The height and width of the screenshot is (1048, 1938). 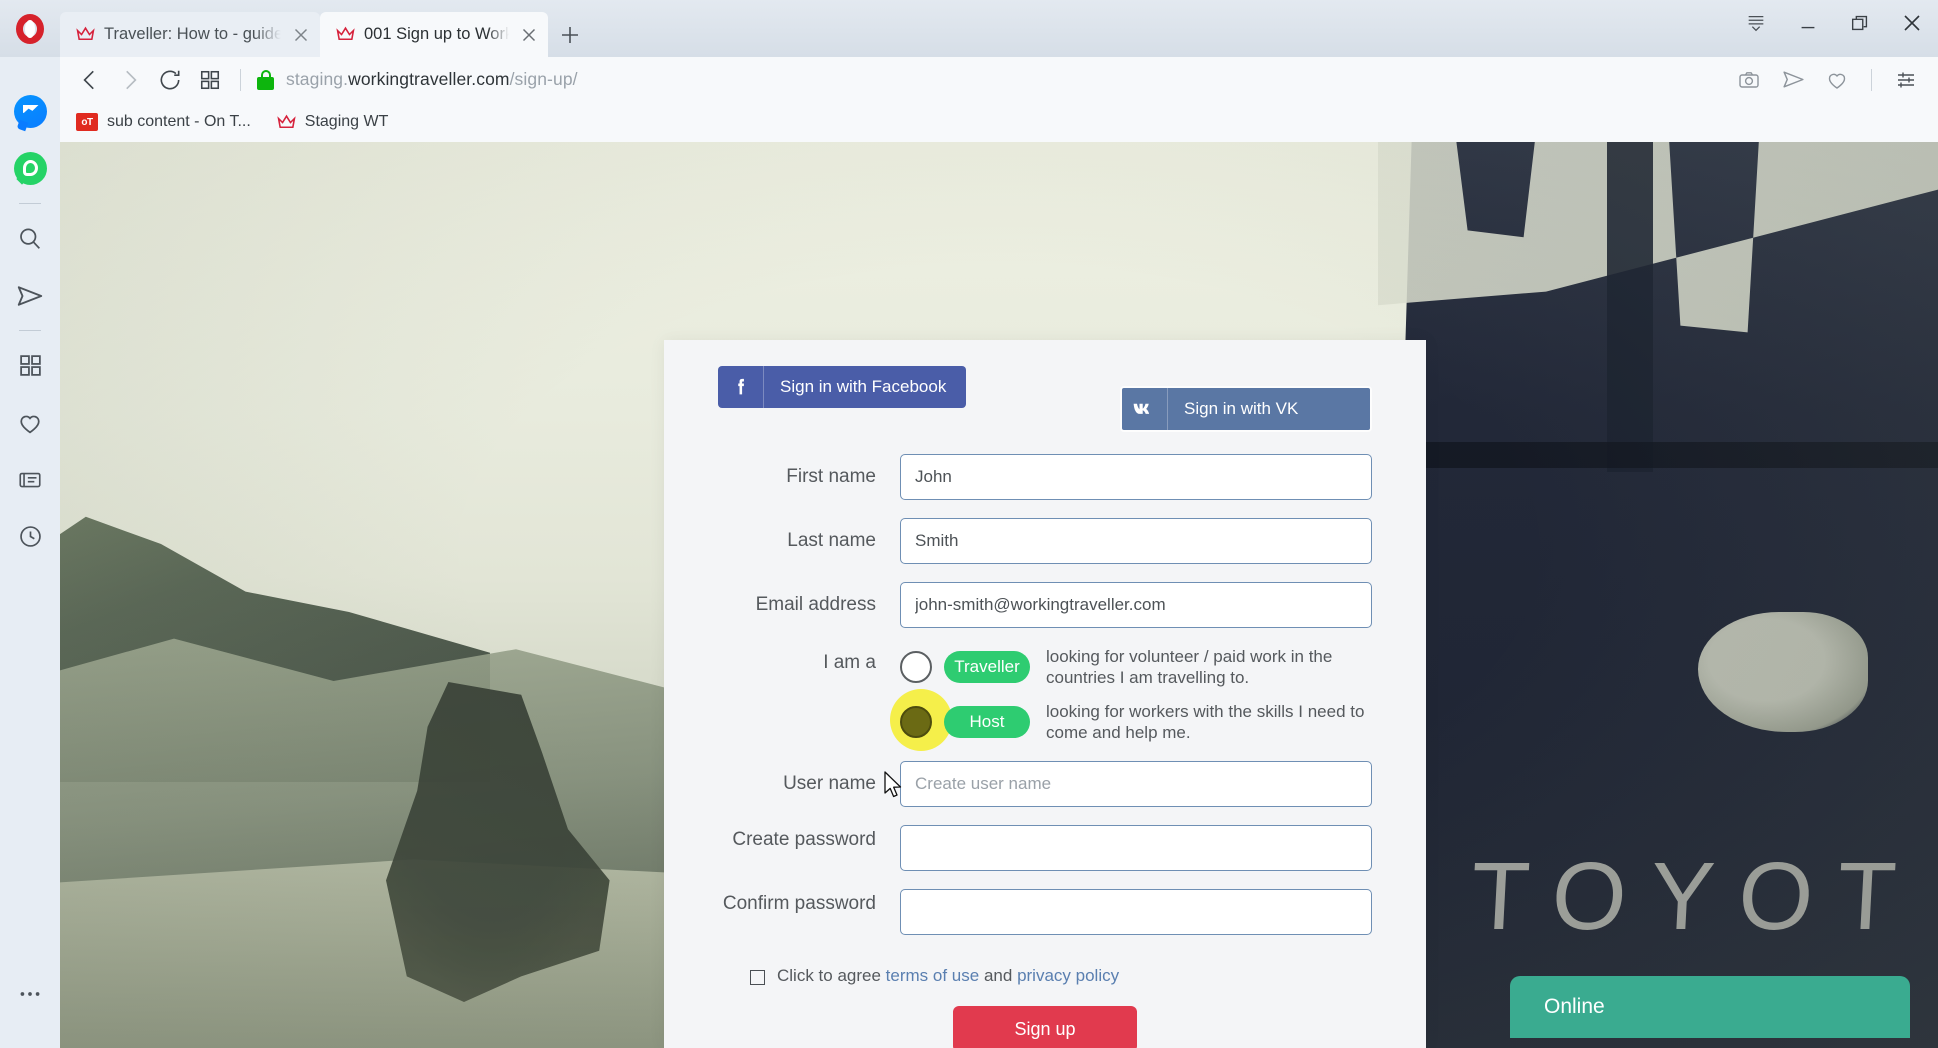 What do you see at coordinates (831, 477) in the screenshot?
I see `first-name-label: First name` at bounding box center [831, 477].